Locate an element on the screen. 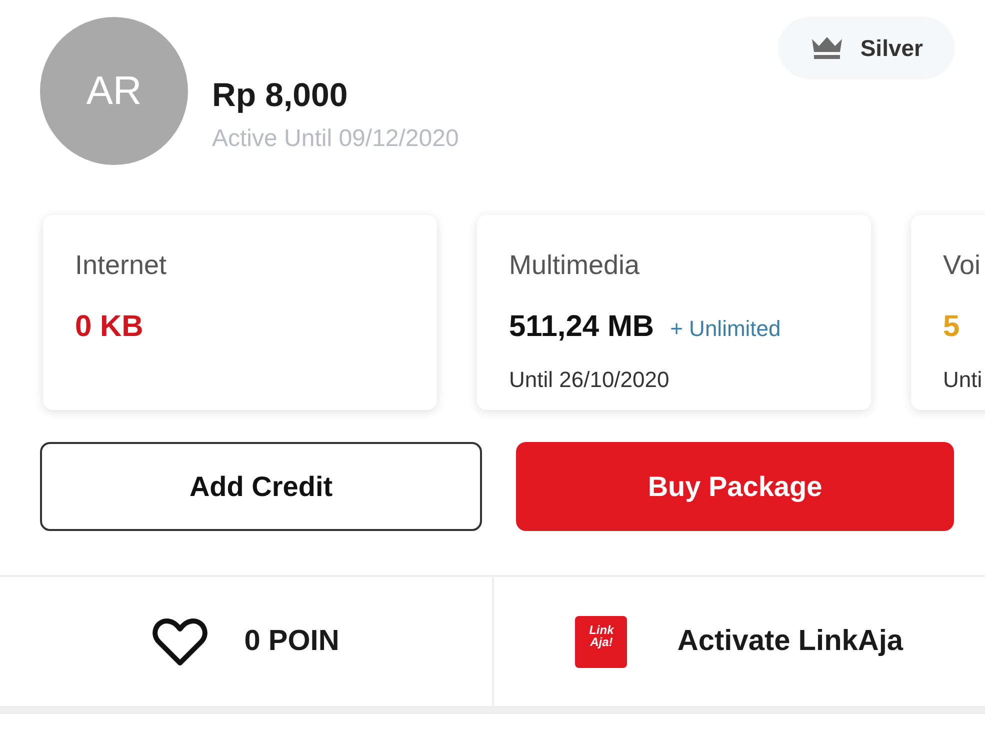  activate-linkaja-button: Link Aja! Activate LinkAja is located at coordinates (738, 641).